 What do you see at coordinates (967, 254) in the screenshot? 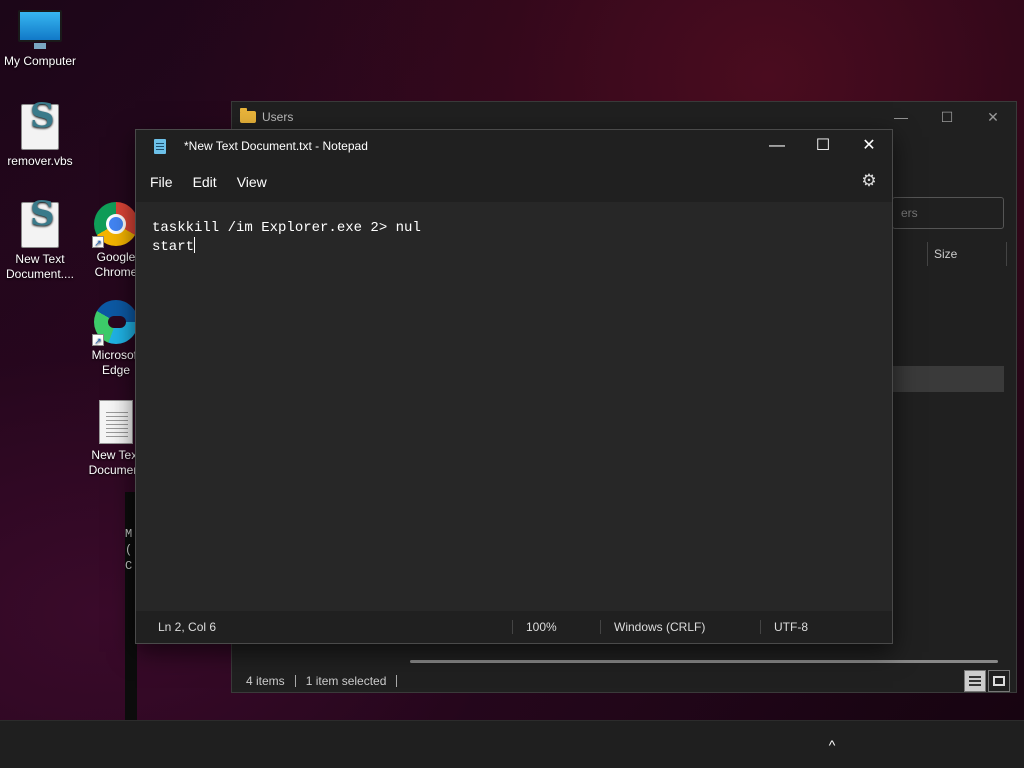
I see `column-header-size: Size` at bounding box center [967, 254].